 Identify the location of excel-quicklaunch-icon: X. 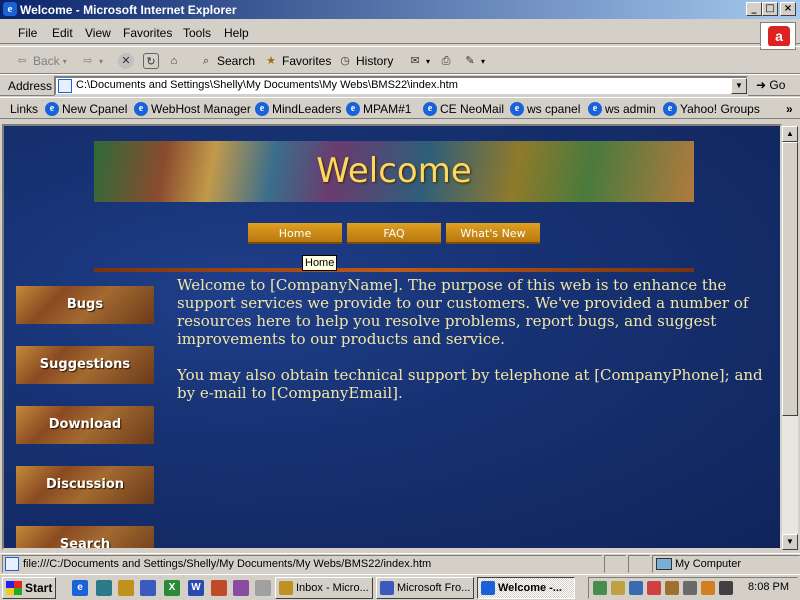
(172, 588).